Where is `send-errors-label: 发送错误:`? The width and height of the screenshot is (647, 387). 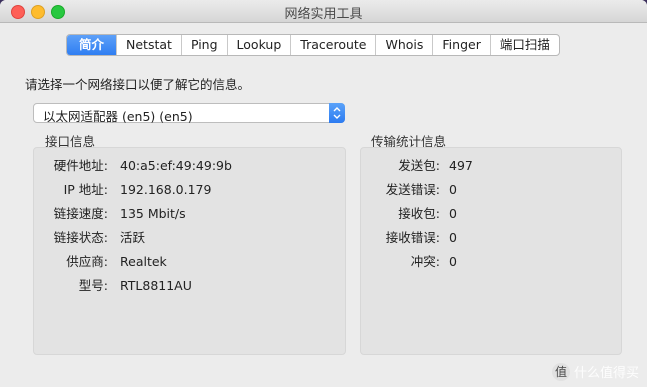 send-errors-label: 发送错误: is located at coordinates (412, 189).